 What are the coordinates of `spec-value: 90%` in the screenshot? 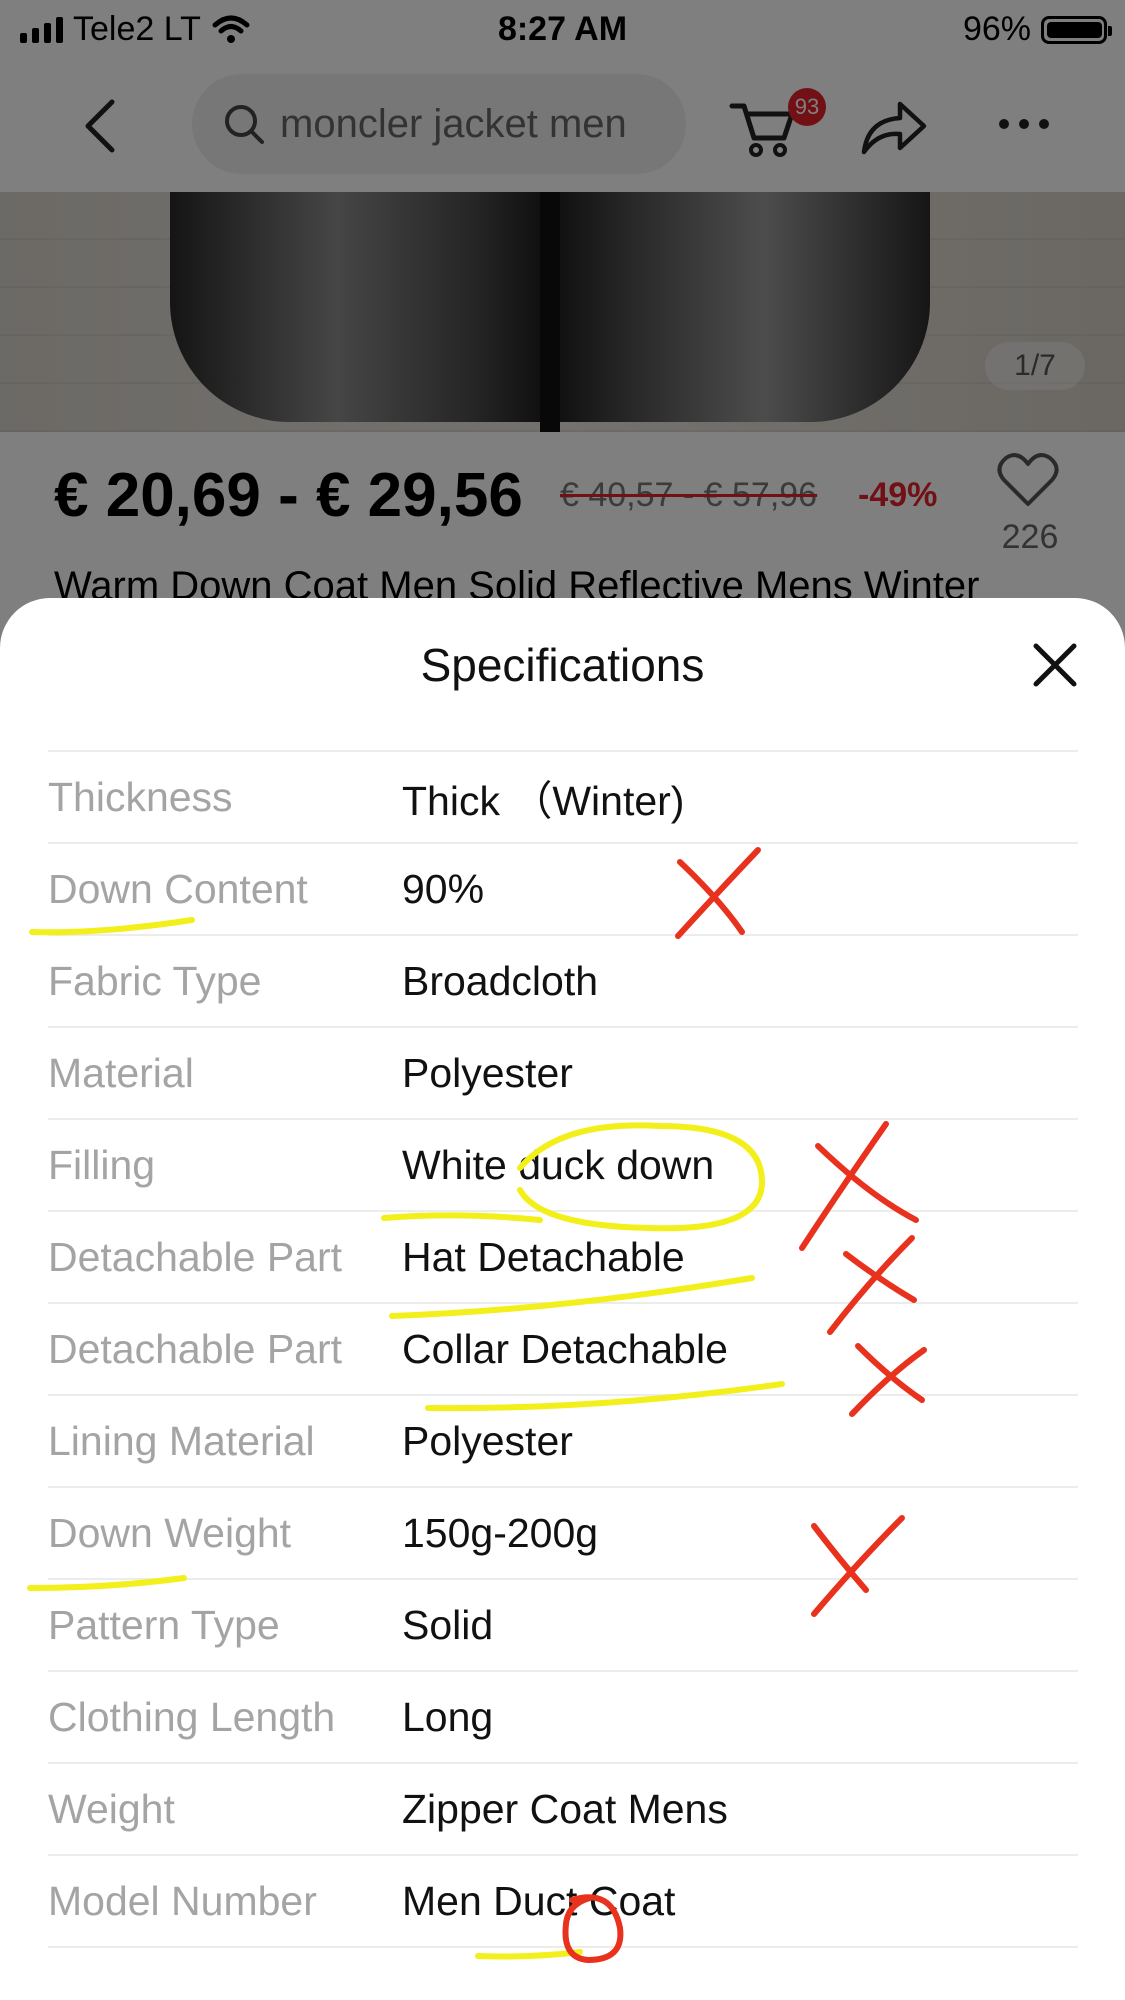 It's located at (443, 888).